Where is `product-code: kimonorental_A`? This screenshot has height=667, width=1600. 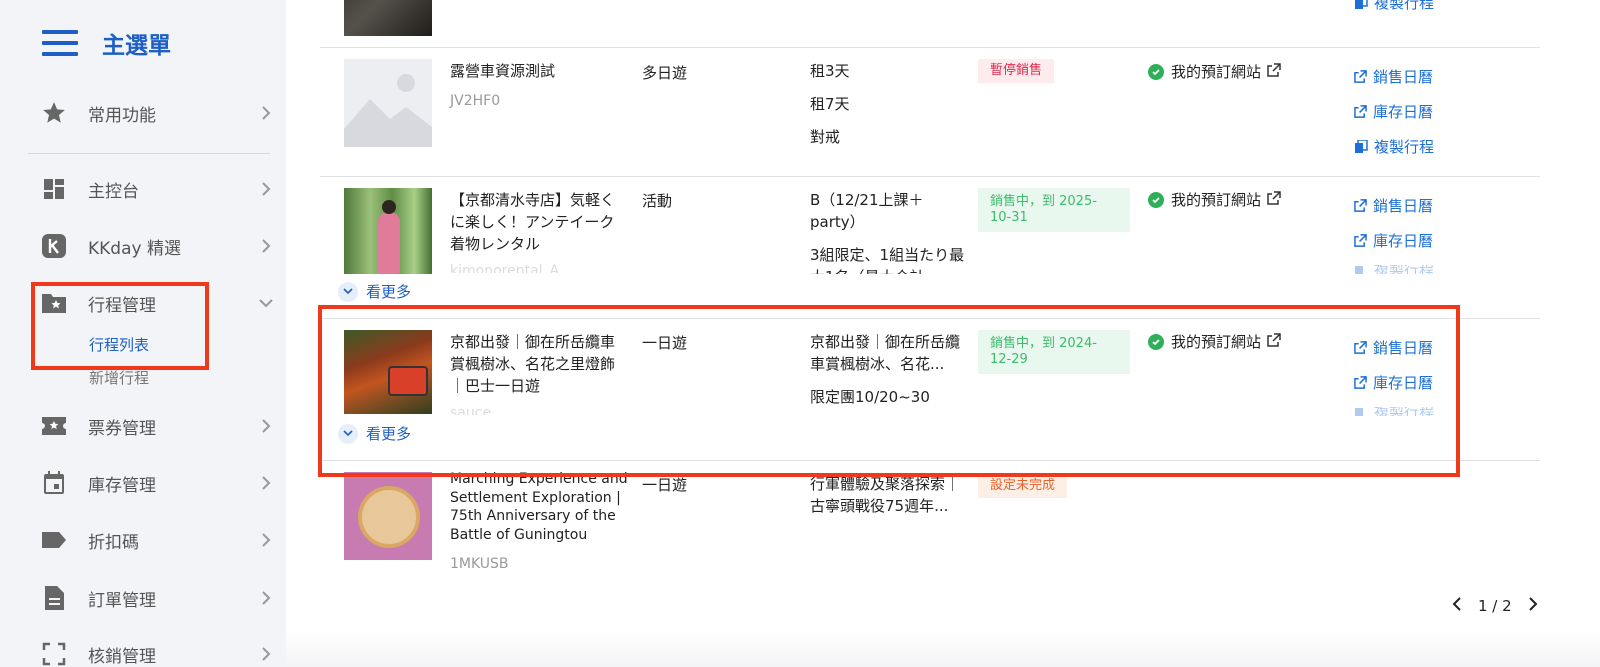
product-code: kimonorental_A is located at coordinates (505, 268).